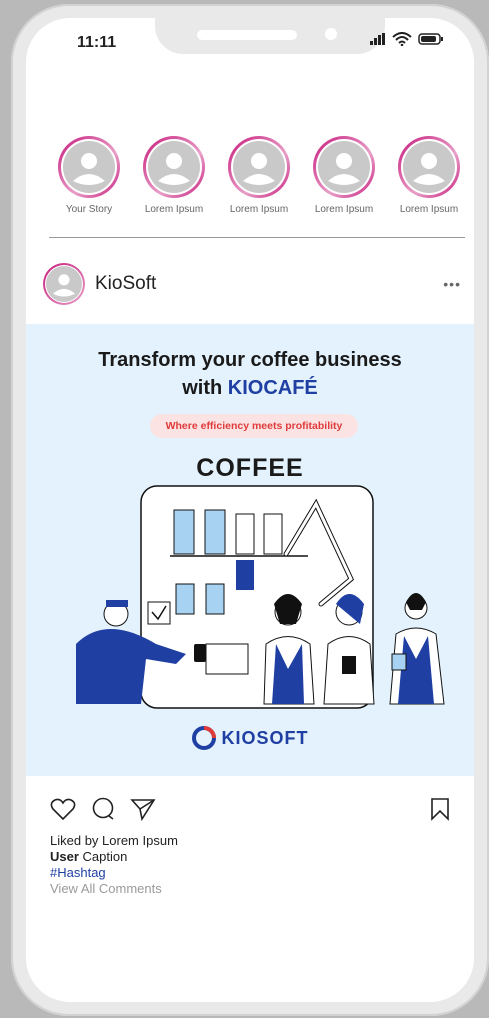 This screenshot has width=489, height=1018. Describe the element at coordinates (247, 35) in the screenshot. I see `speaker` at that location.